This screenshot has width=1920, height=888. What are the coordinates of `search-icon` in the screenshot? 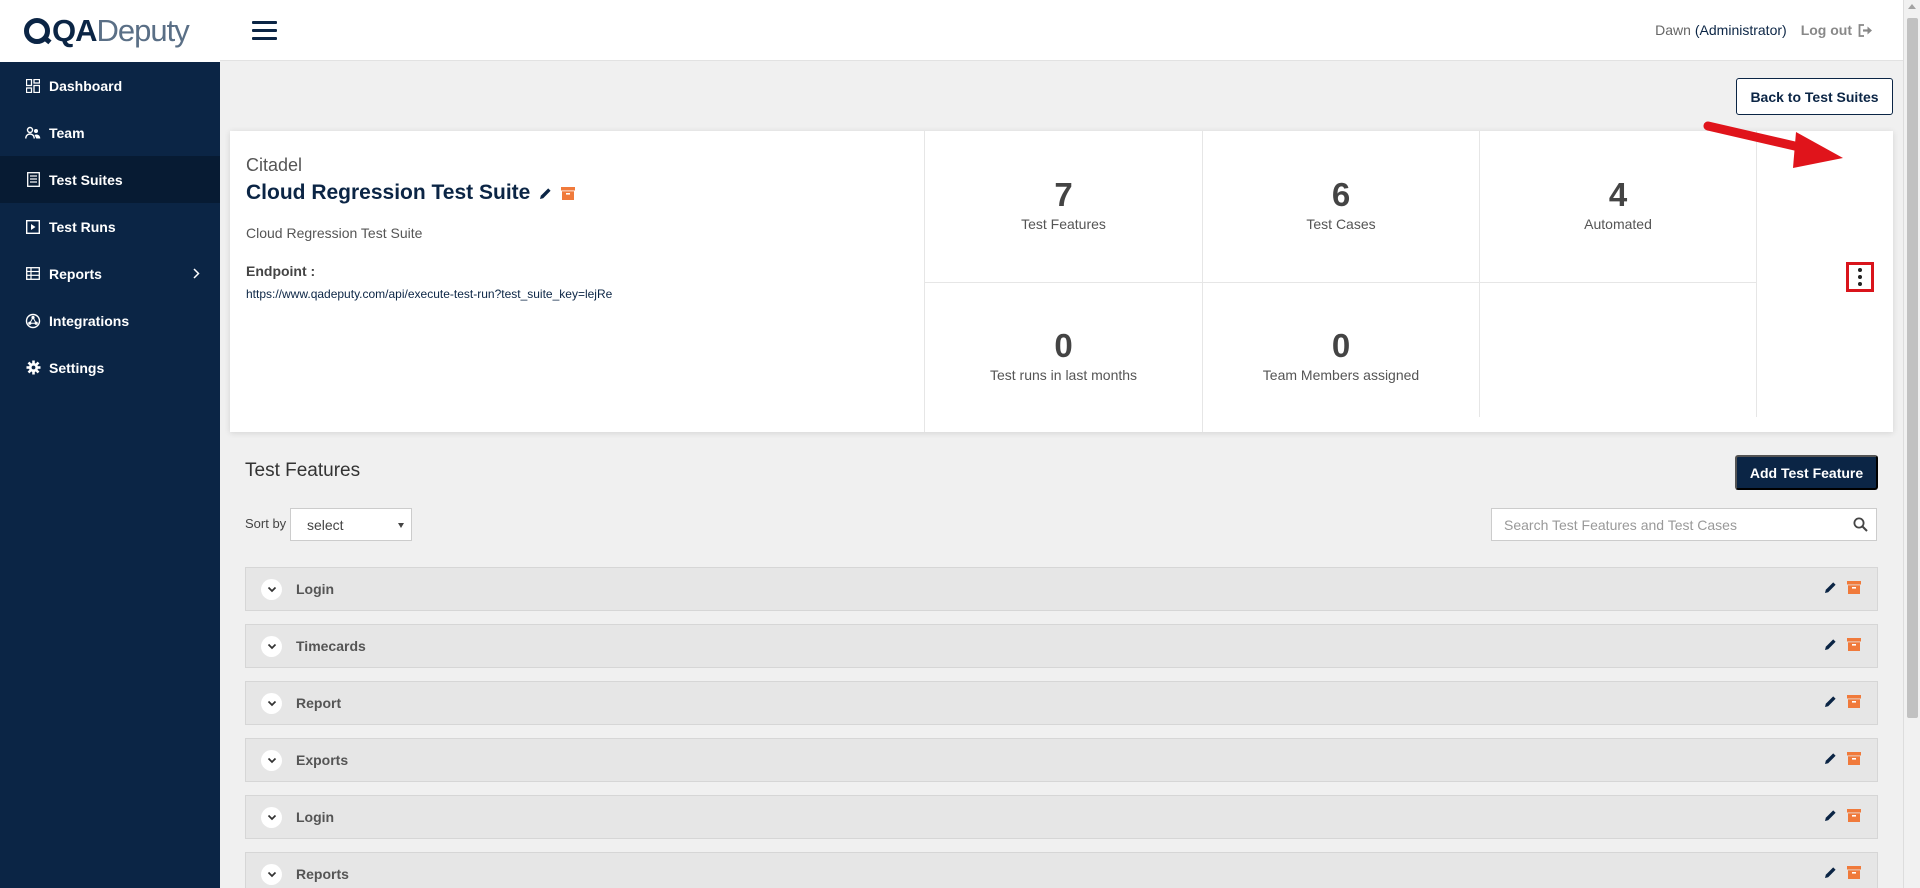 It's located at (1860, 527).